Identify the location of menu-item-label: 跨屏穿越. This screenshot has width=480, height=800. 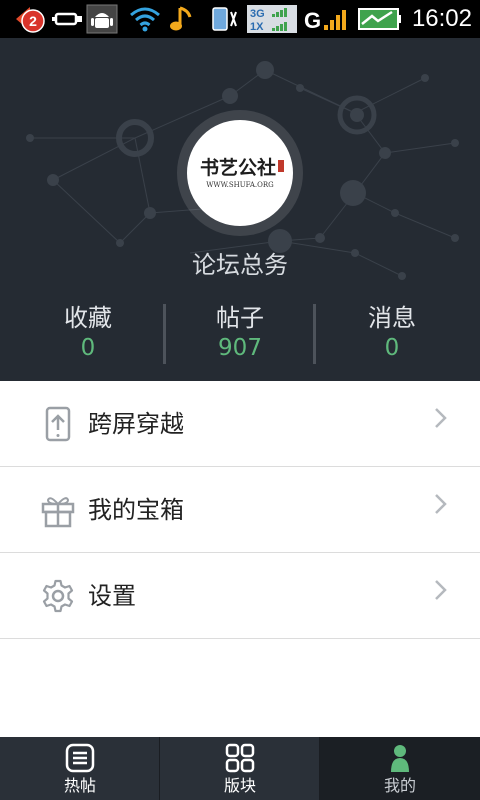
(136, 424).